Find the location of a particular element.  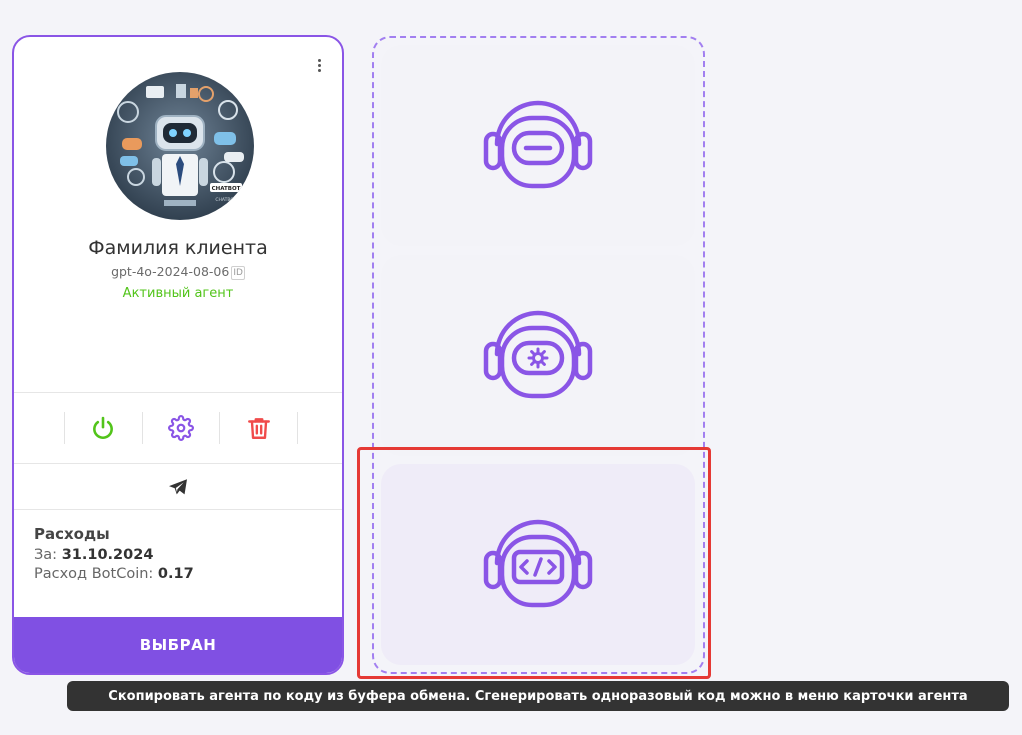

robot-headset-code-icon is located at coordinates (538, 563).